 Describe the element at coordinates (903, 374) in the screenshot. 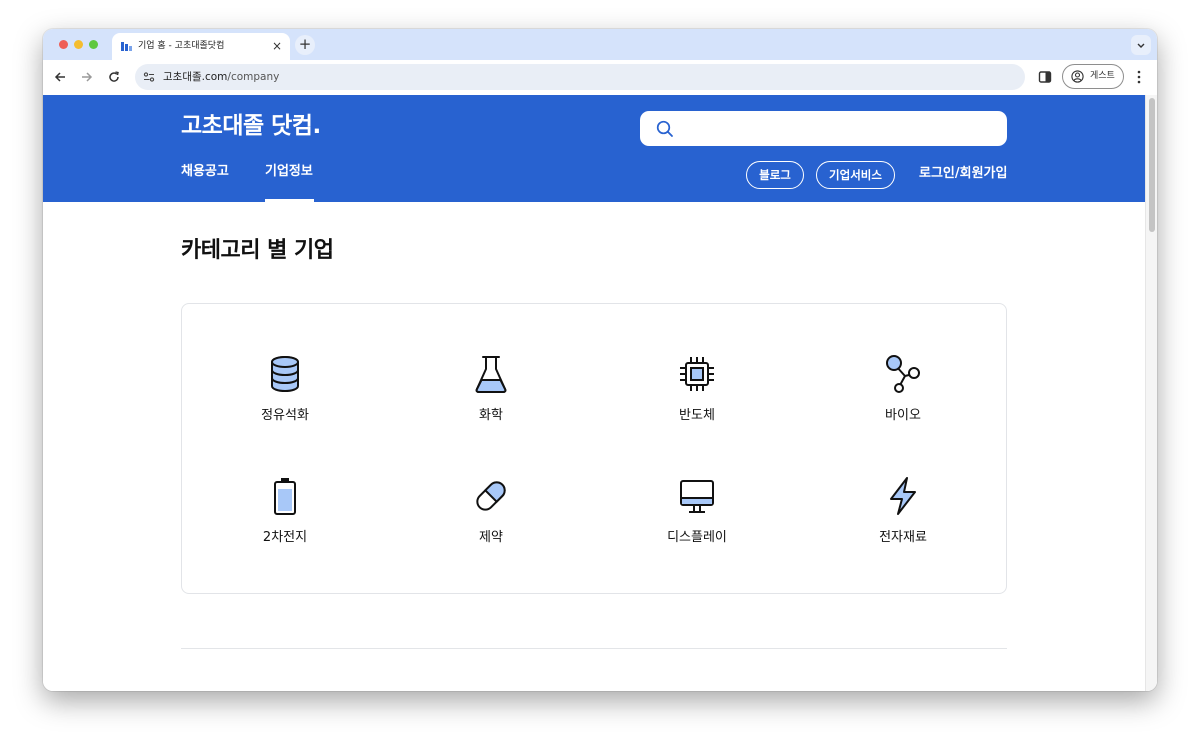

I see `molecule-icon` at that location.